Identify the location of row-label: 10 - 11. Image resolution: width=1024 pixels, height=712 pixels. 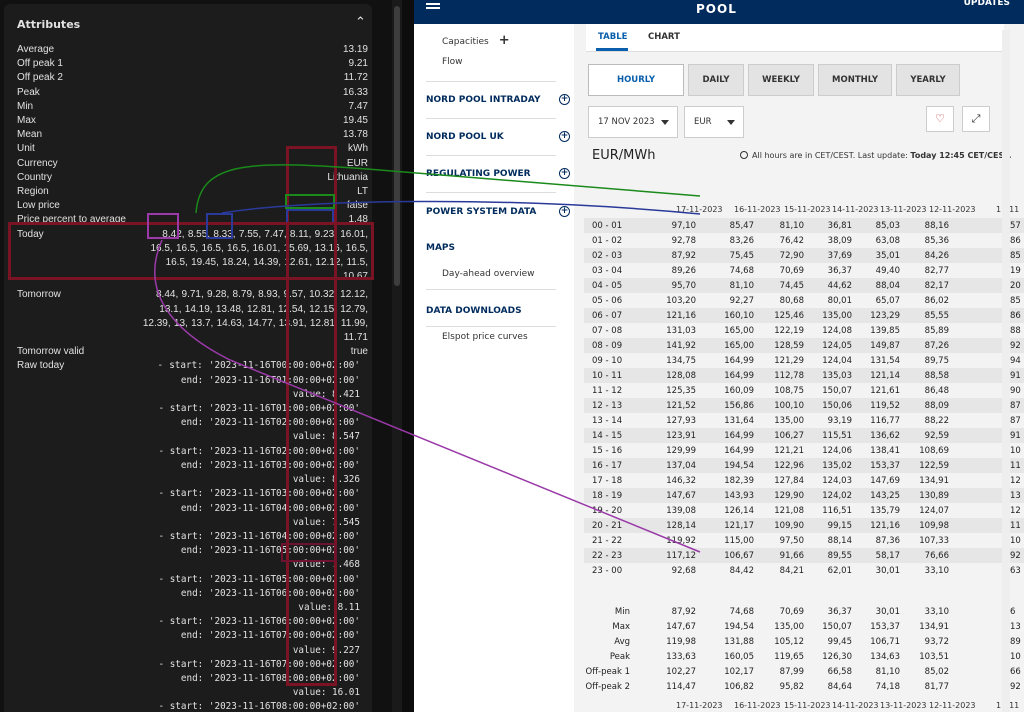
(607, 376).